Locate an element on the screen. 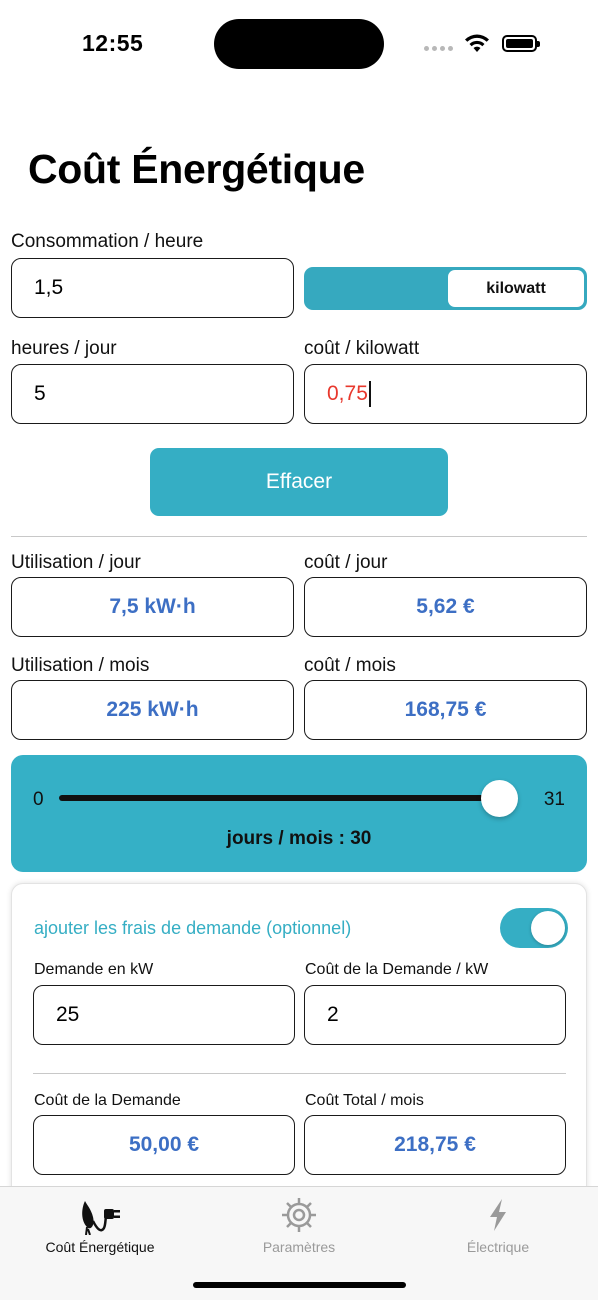  consumption-value: 1,5 is located at coordinates (49, 287).